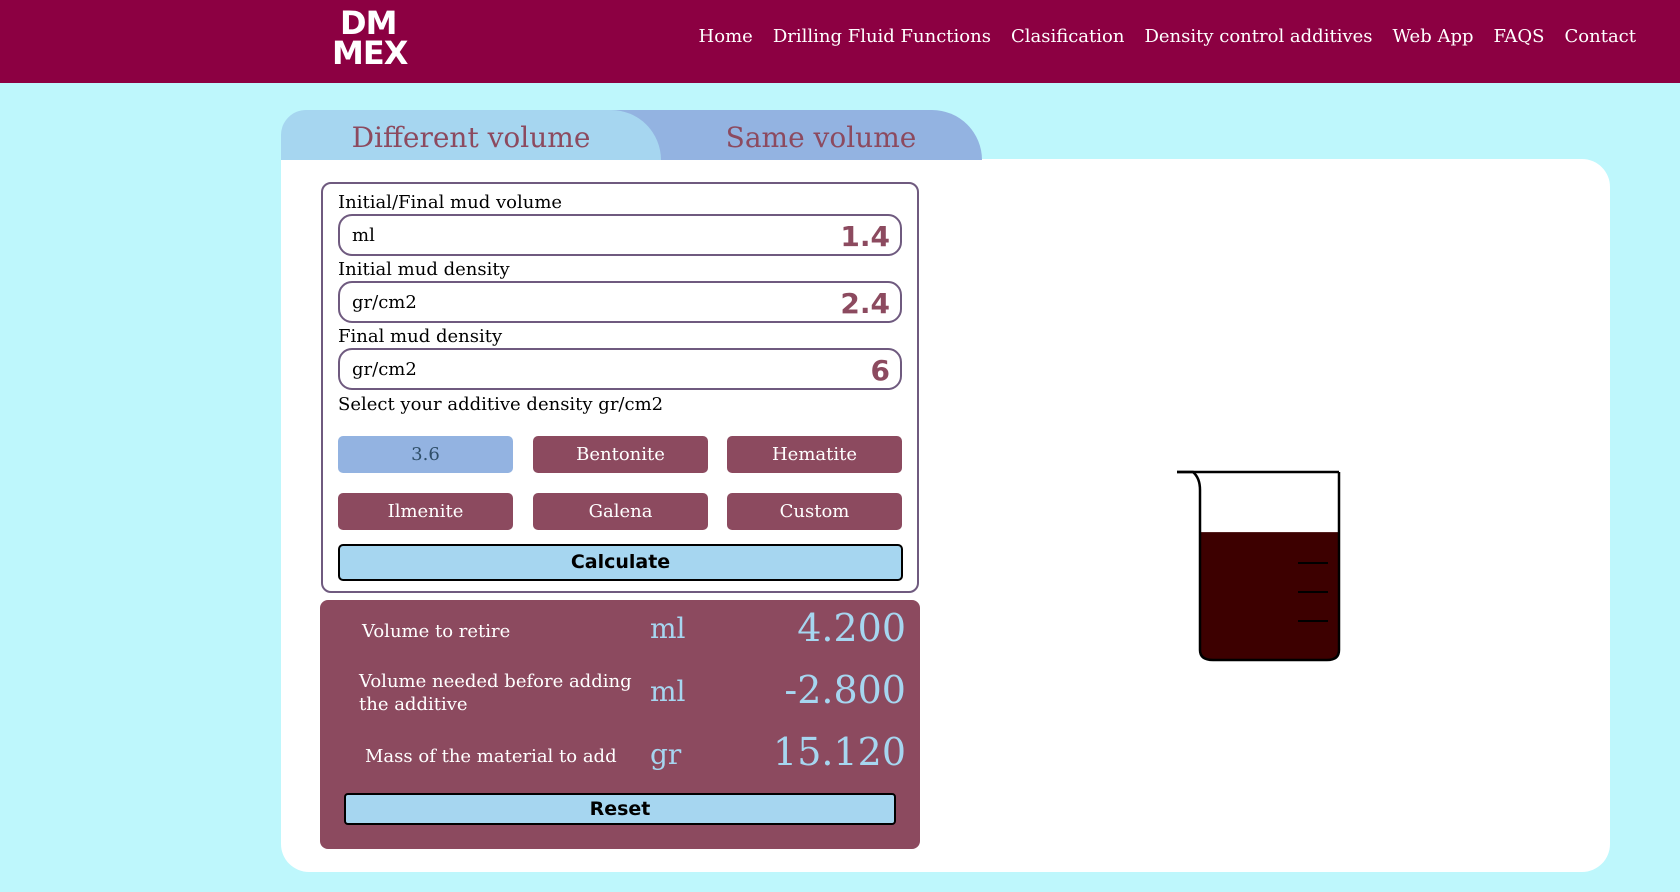 Image resolution: width=1680 pixels, height=892 pixels. I want to click on mass-to-add-label: Mass of the material to add, so click(491, 756).